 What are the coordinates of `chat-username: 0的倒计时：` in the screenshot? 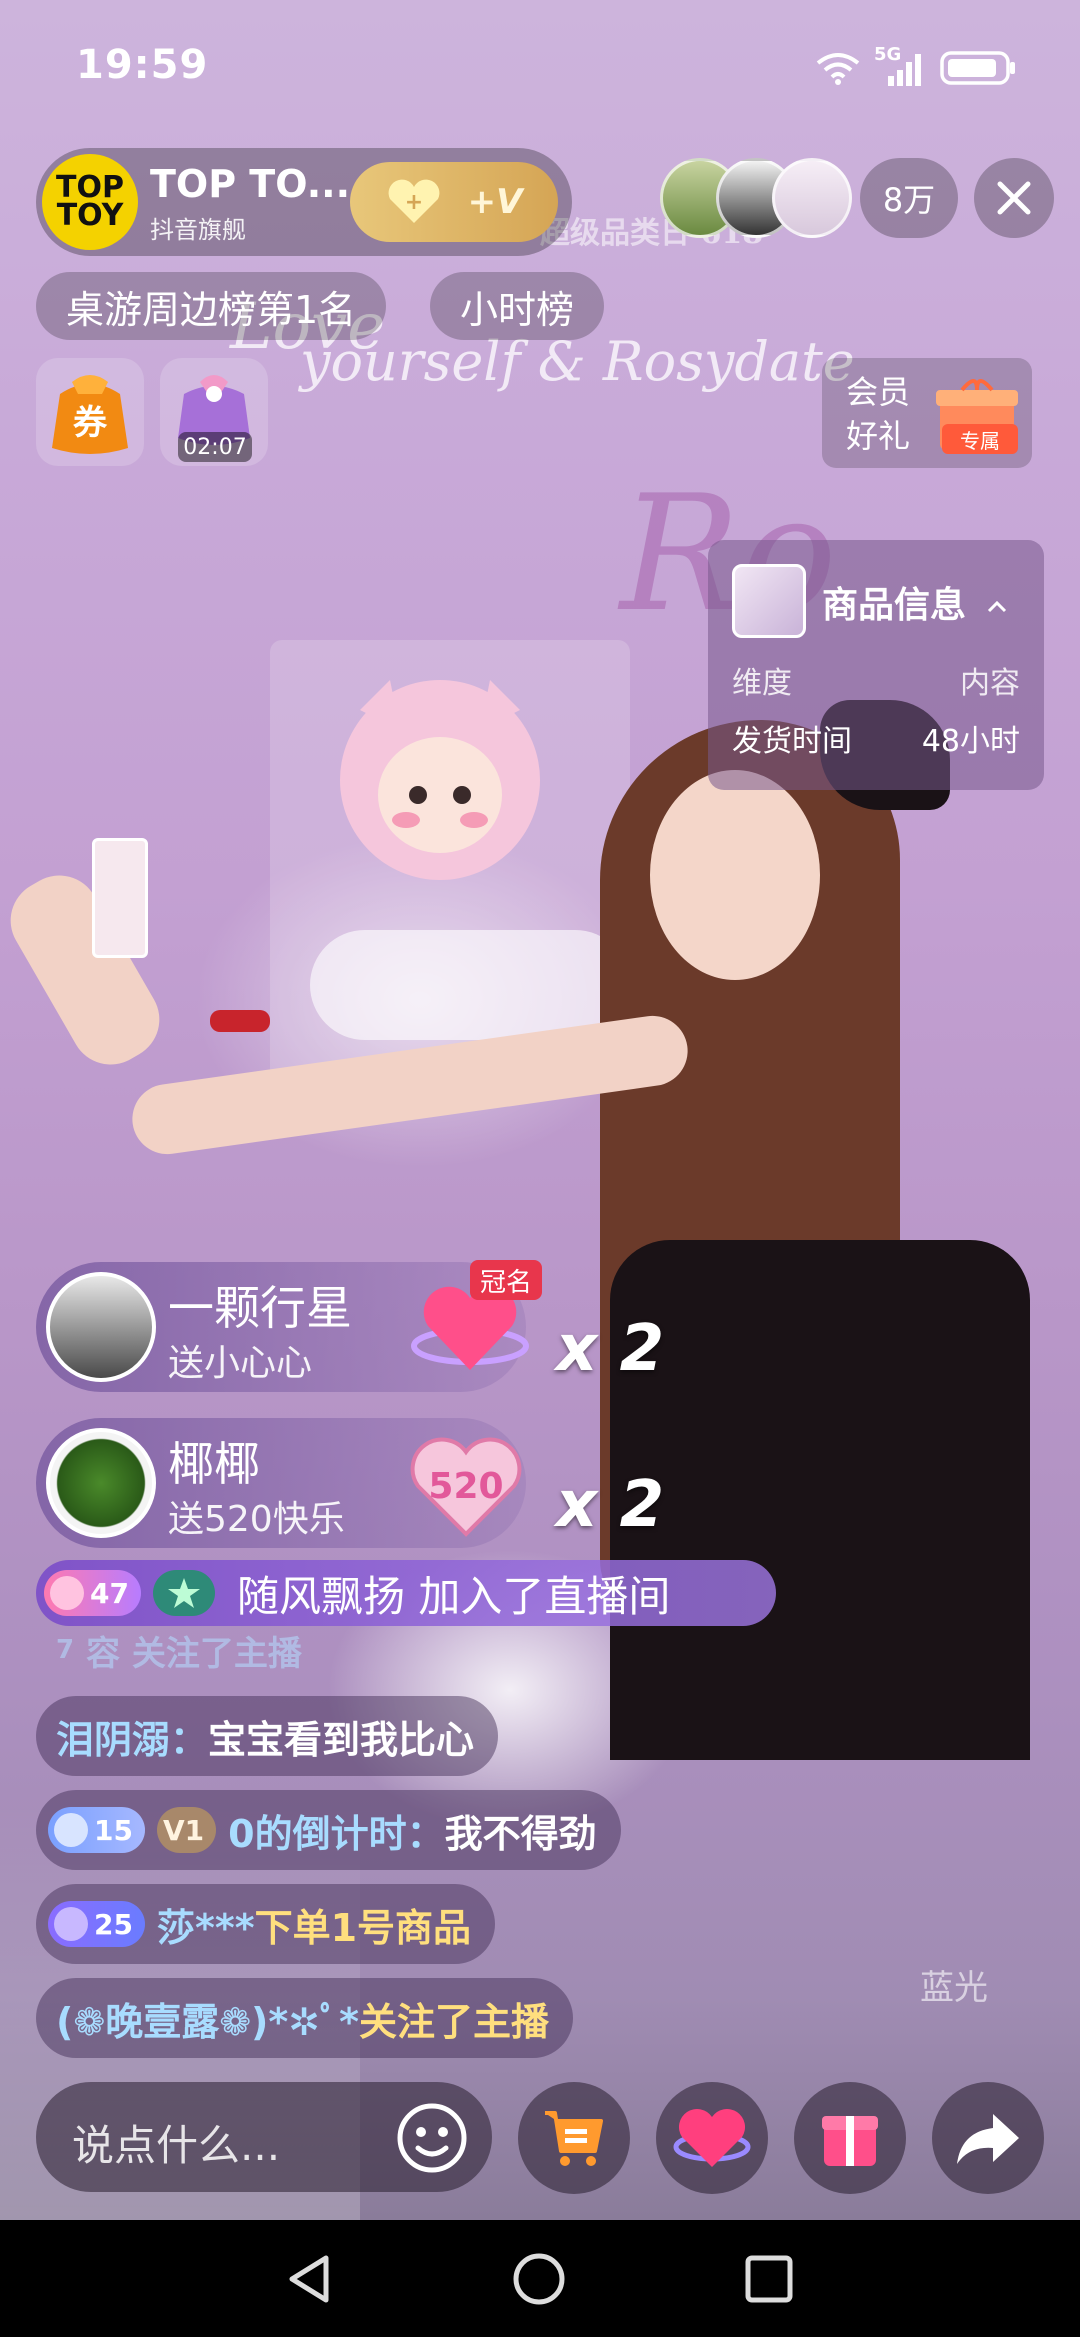 It's located at (336, 1830).